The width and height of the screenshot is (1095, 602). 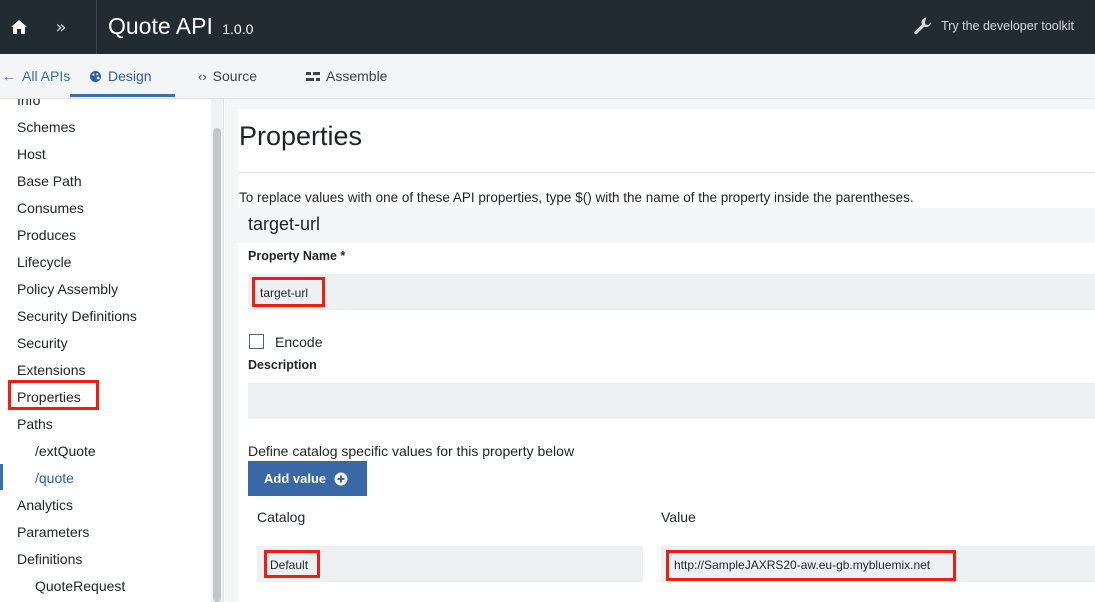 I want to click on home-button, so click(x=19, y=27).